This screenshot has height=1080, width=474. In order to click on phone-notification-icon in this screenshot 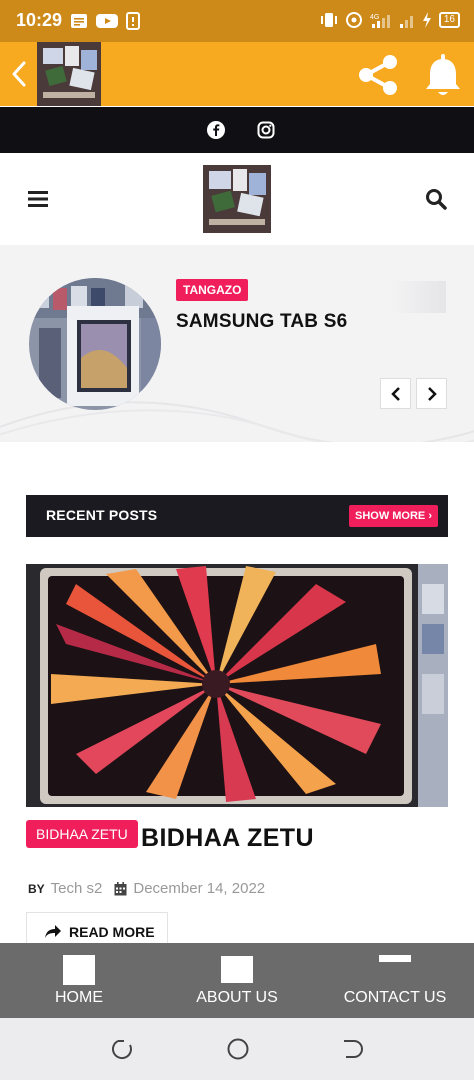, I will do `click(133, 21)`.